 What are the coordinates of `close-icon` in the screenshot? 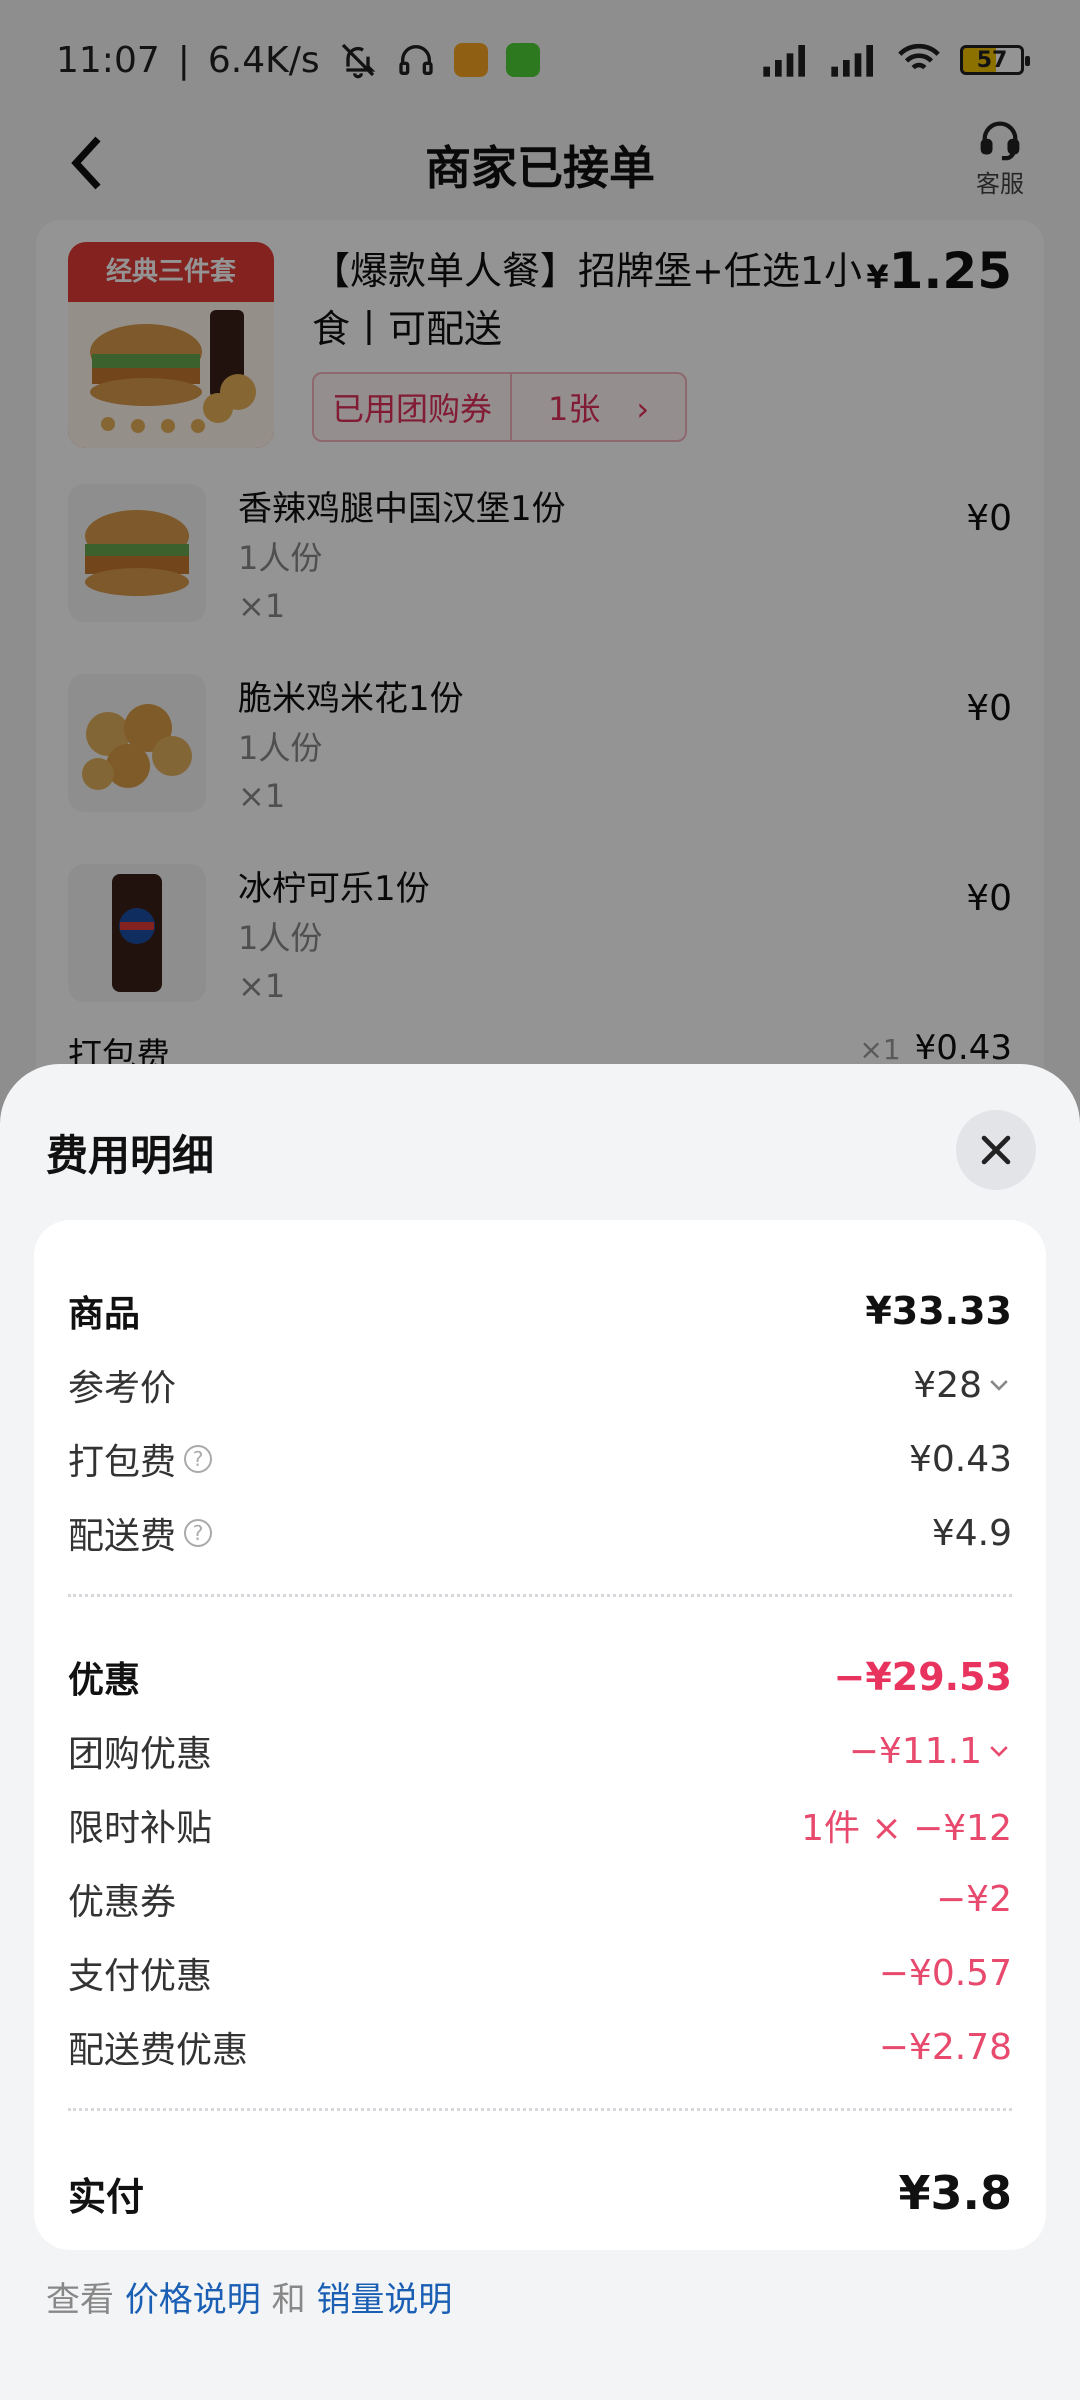 It's located at (996, 1150).